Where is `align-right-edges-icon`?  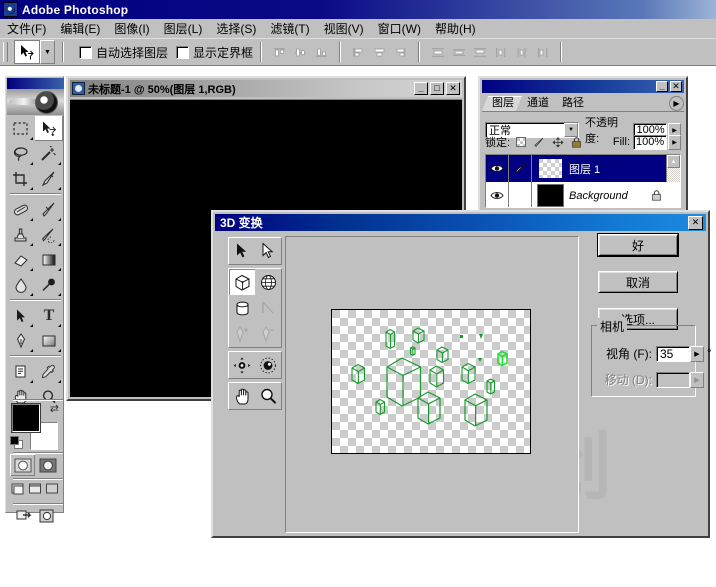 align-right-edges-icon is located at coordinates (400, 52).